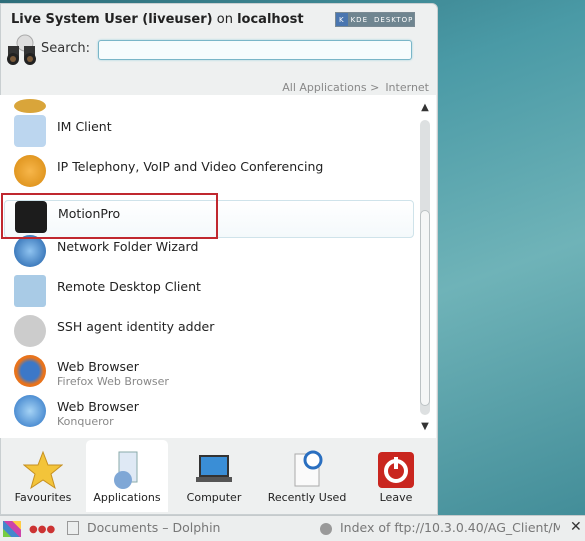 This screenshot has width=585, height=541. What do you see at coordinates (214, 468) in the screenshot?
I see `laptop-icon` at bounding box center [214, 468].